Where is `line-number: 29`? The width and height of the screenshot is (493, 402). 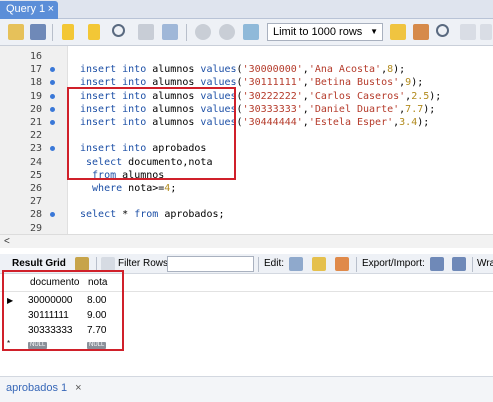
line-number: 29 is located at coordinates (35, 228).